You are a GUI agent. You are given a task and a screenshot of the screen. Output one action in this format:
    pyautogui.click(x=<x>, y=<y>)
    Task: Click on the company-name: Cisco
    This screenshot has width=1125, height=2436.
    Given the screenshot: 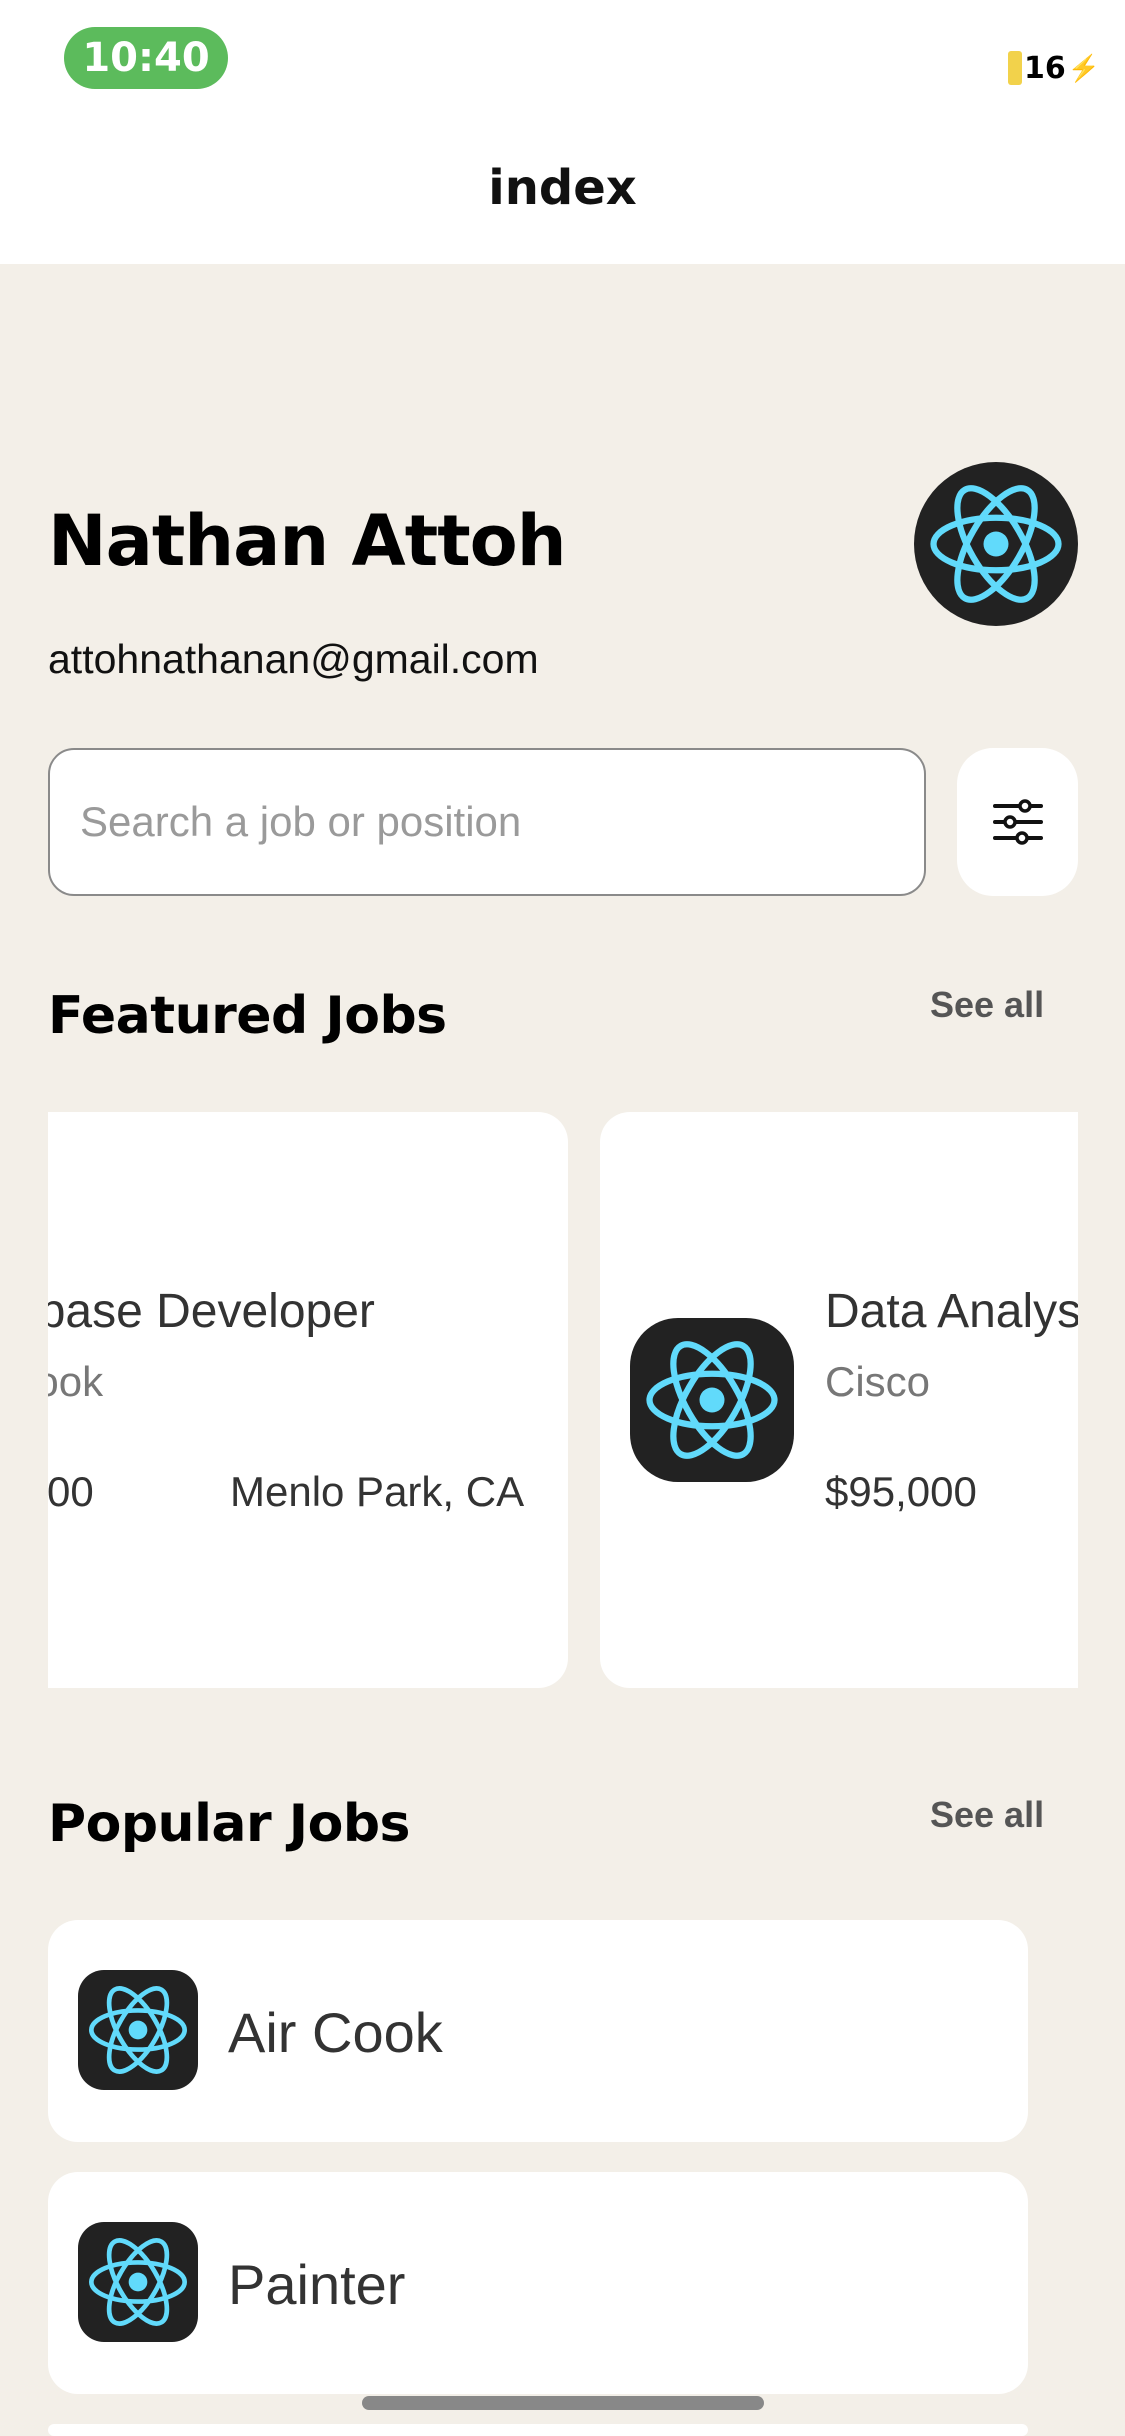 What is the action you would take?
    pyautogui.click(x=878, y=1381)
    